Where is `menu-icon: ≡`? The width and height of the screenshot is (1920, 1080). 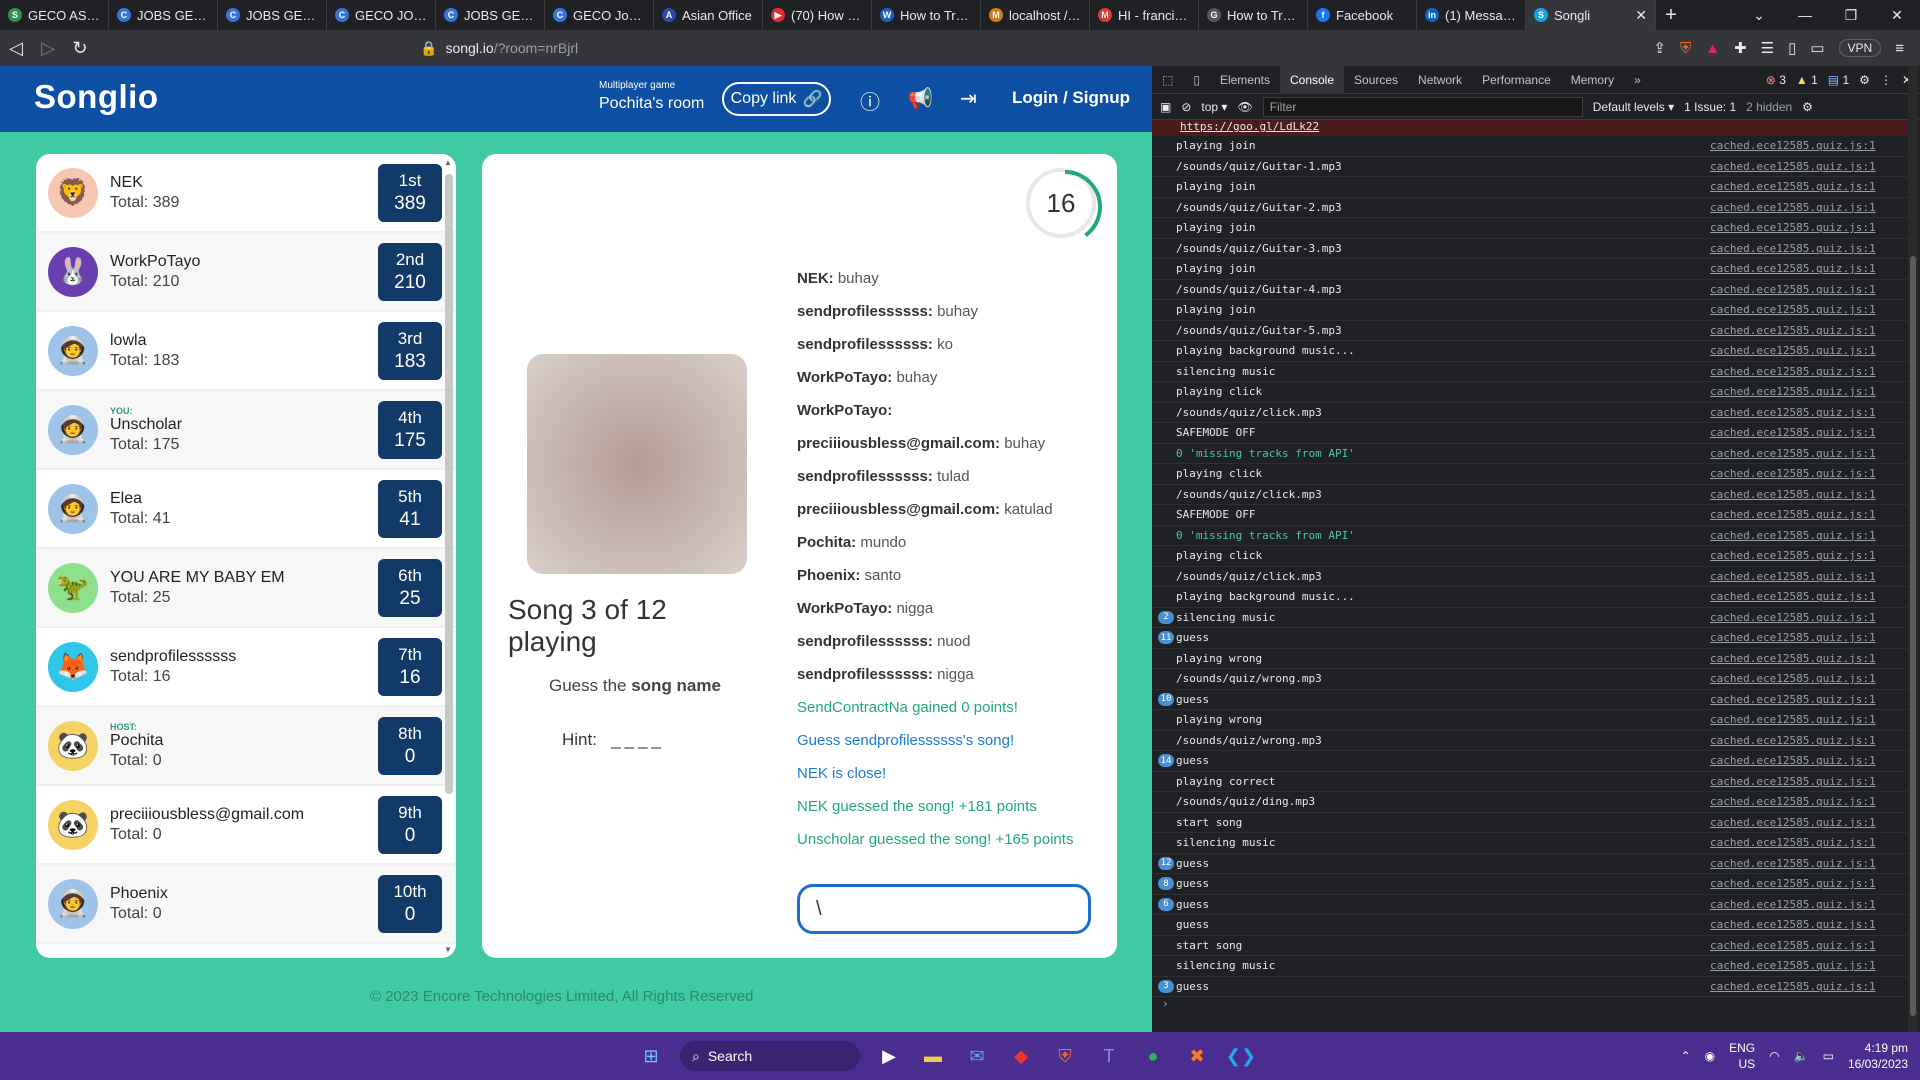
menu-icon: ≡ is located at coordinates (1899, 48).